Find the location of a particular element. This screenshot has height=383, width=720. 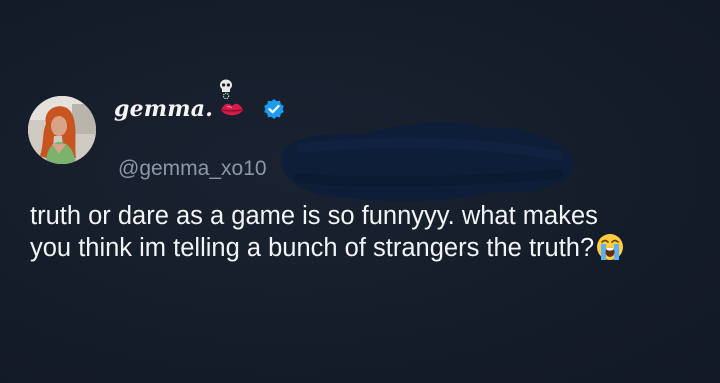

profile-photo-icon is located at coordinates (62, 130).